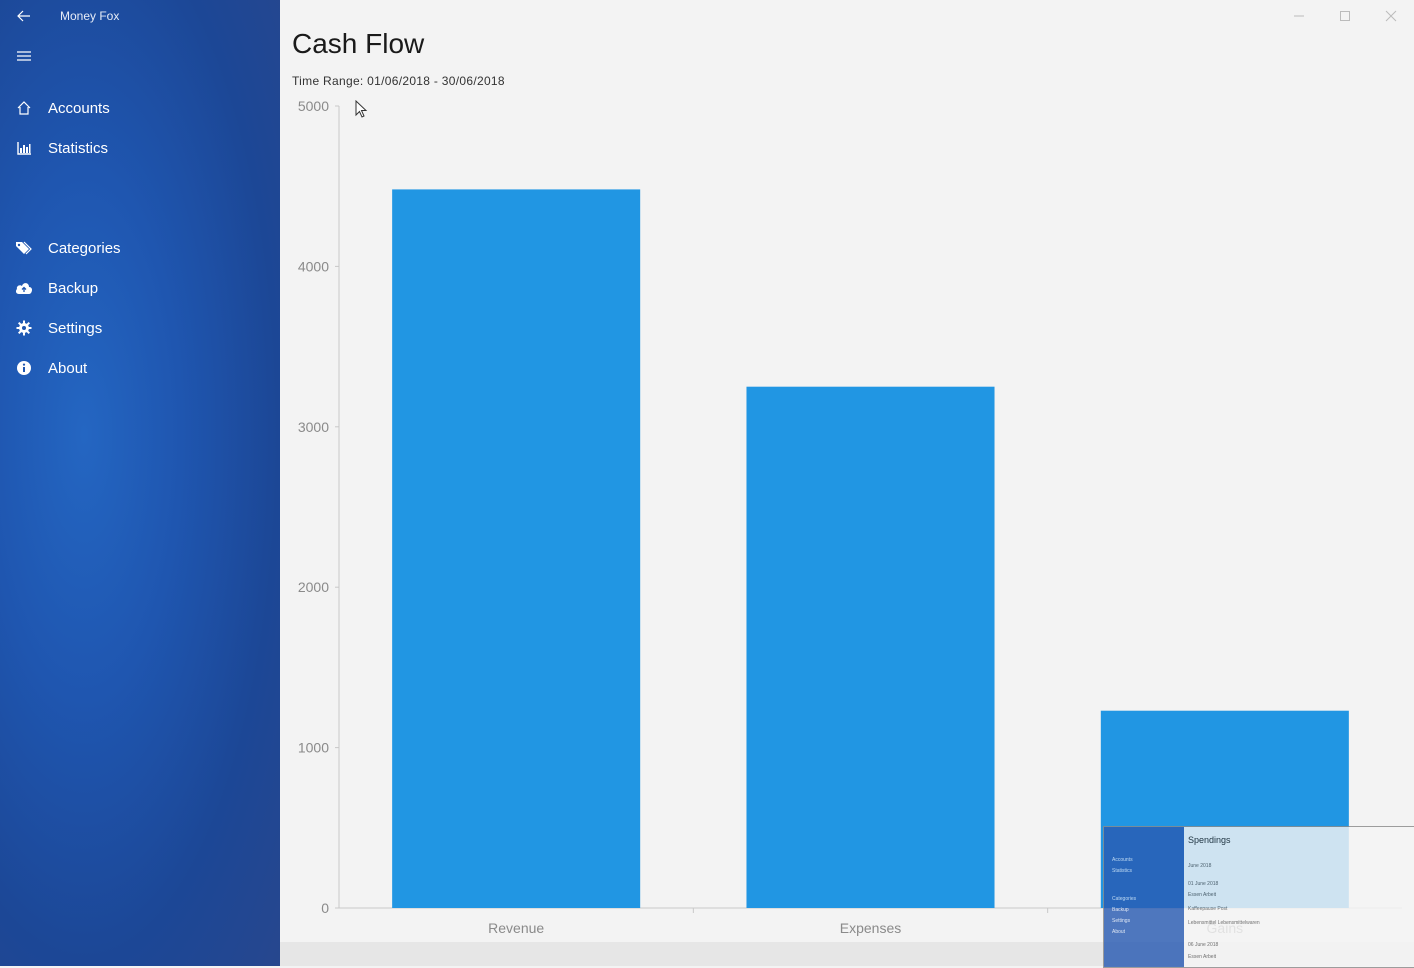 The image size is (1414, 968). Describe the element at coordinates (73, 288) in the screenshot. I see `nav-label-backup: Backup` at that location.